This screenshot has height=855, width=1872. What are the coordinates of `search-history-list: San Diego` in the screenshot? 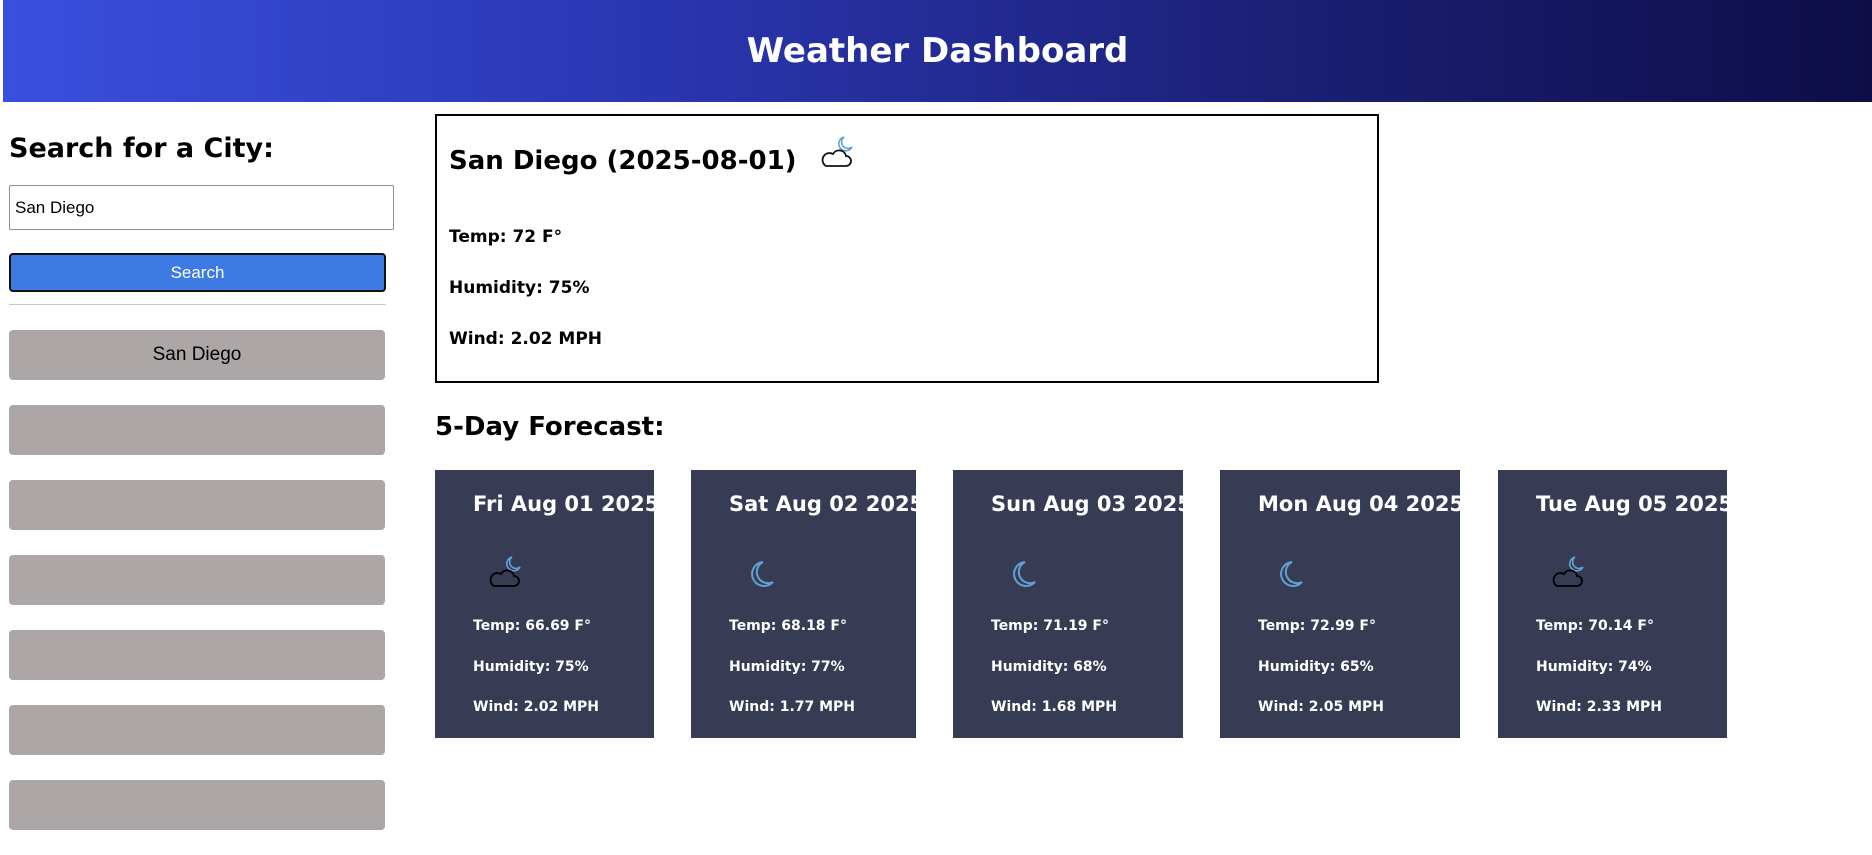 It's located at (197, 580).